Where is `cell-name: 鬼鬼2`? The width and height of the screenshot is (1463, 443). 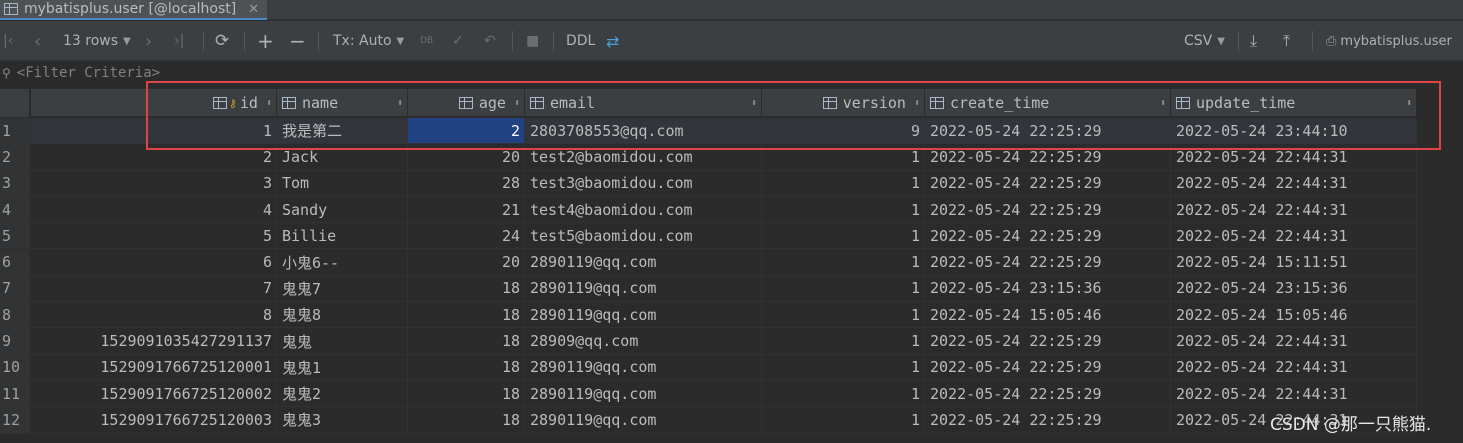 cell-name: 鬼鬼2 is located at coordinates (342, 394).